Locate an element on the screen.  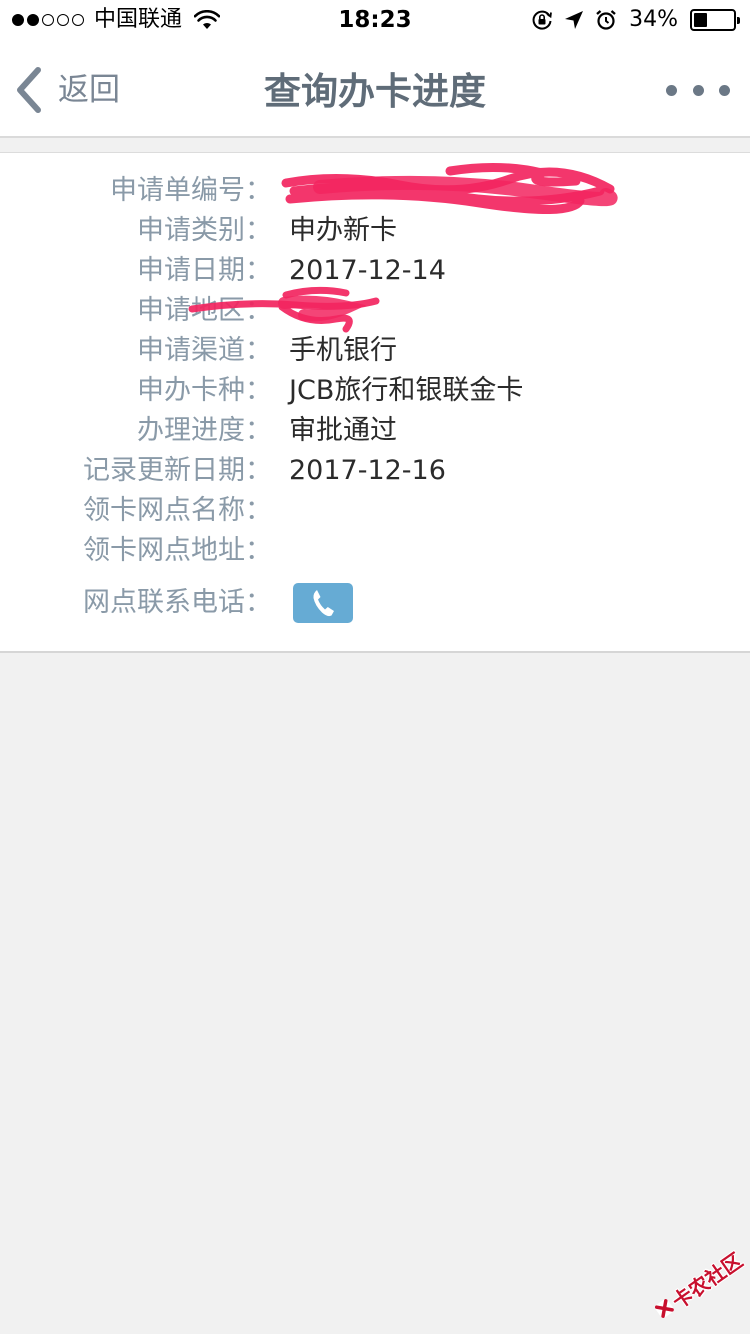
info-row-card-type: 申办卡种： JCB旅行和银联金卡 is located at coordinates (375, 391).